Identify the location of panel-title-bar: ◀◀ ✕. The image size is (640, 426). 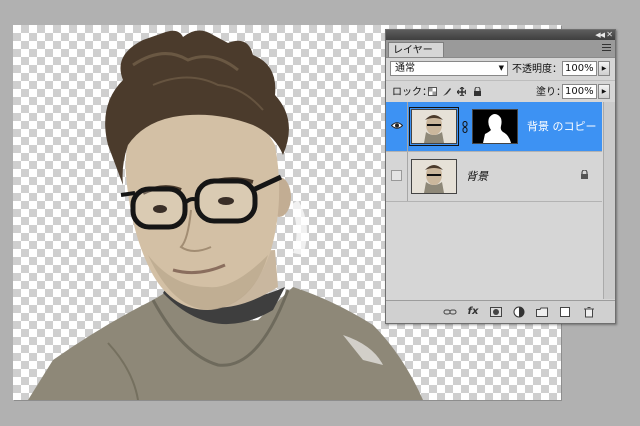
(500, 35).